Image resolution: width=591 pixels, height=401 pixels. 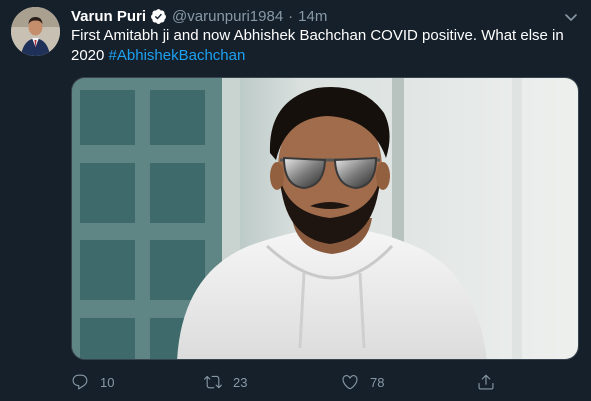 What do you see at coordinates (362, 382) in the screenshot?
I see `like-button: 78` at bounding box center [362, 382].